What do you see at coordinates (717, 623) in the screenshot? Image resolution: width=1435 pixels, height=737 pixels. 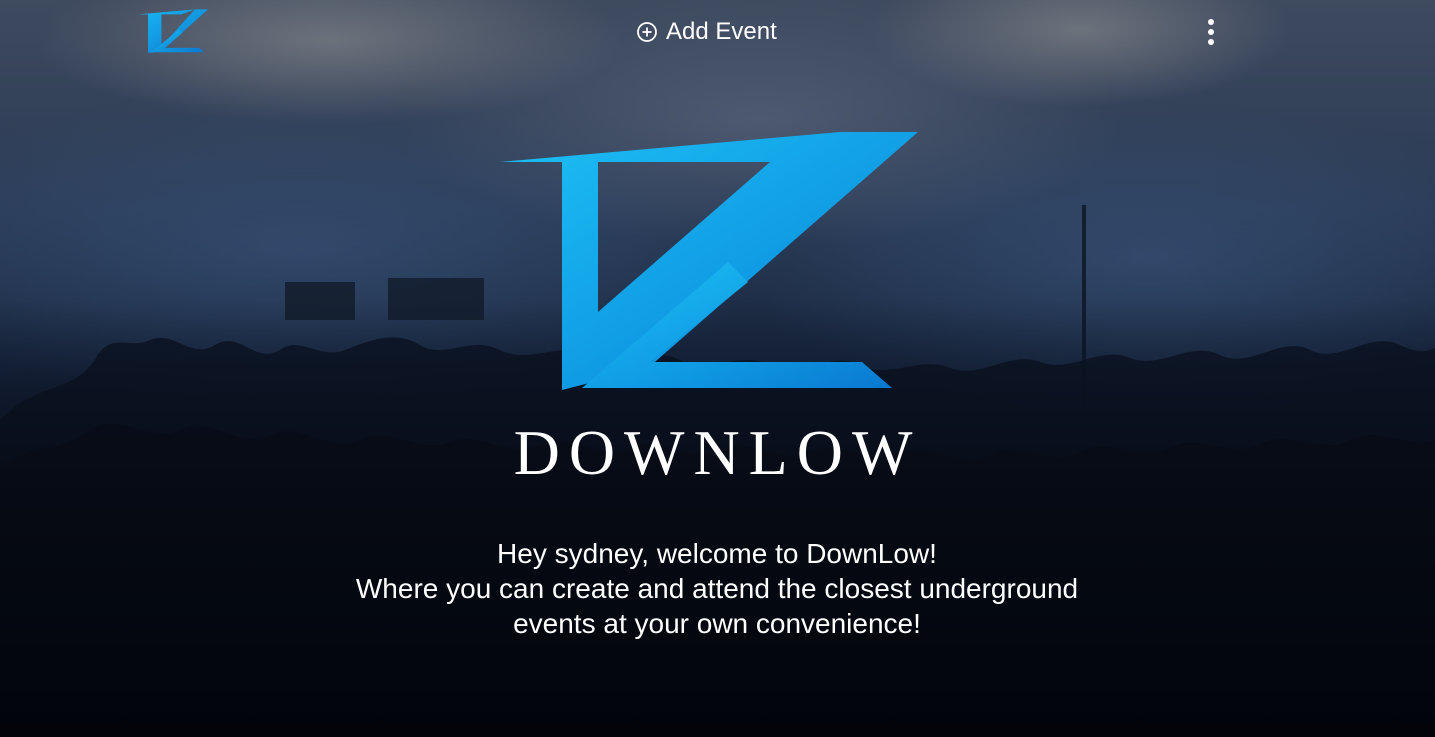 I see `welcome-line: events at your own convenience!` at bounding box center [717, 623].